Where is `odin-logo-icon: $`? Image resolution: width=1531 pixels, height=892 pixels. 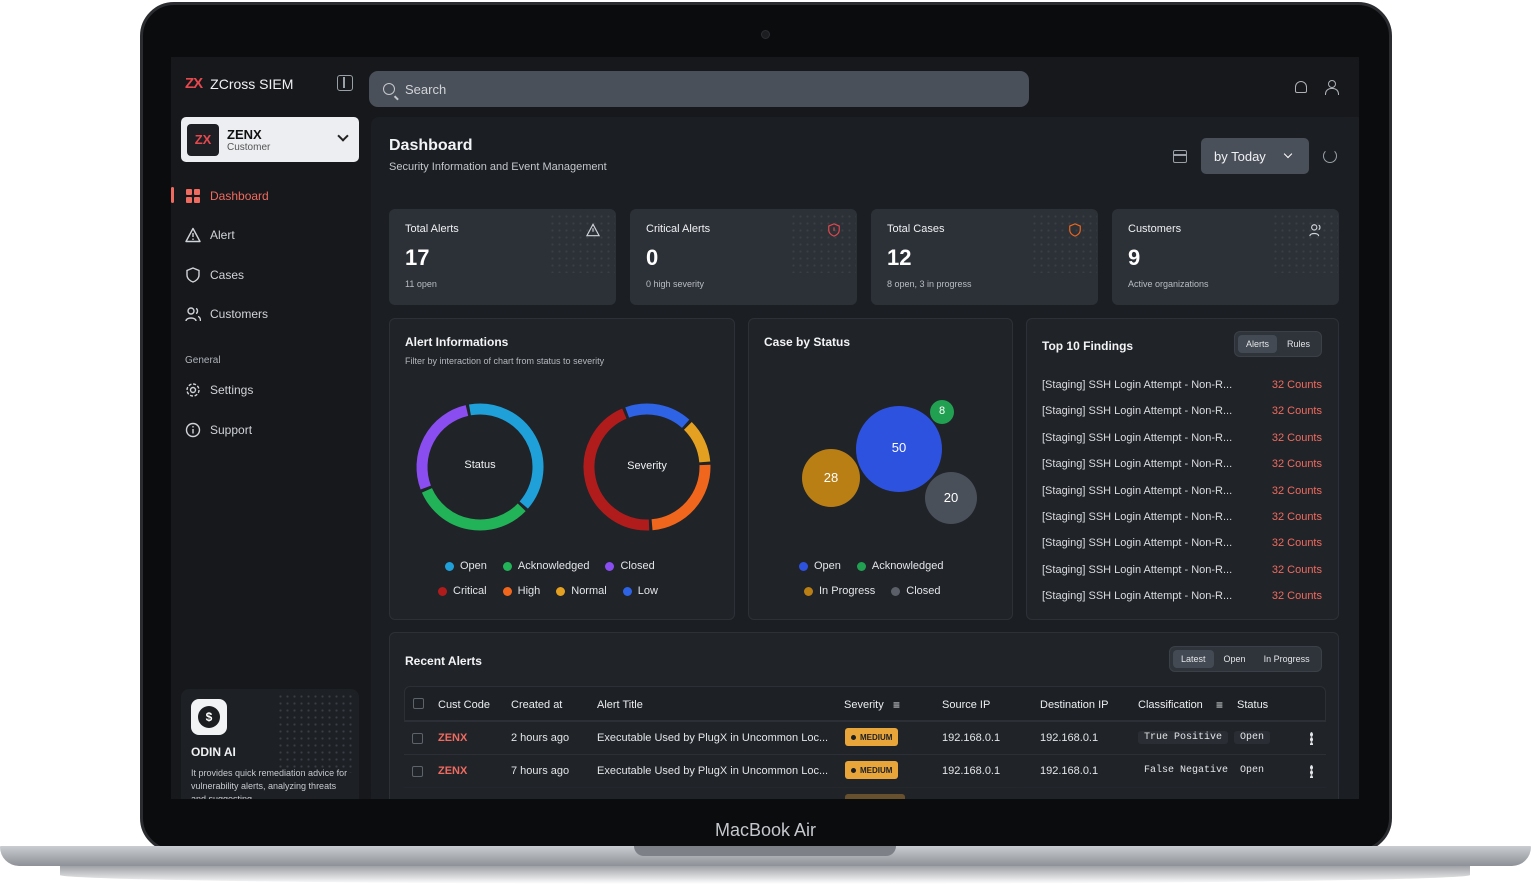 odin-logo-icon: $ is located at coordinates (209, 717).